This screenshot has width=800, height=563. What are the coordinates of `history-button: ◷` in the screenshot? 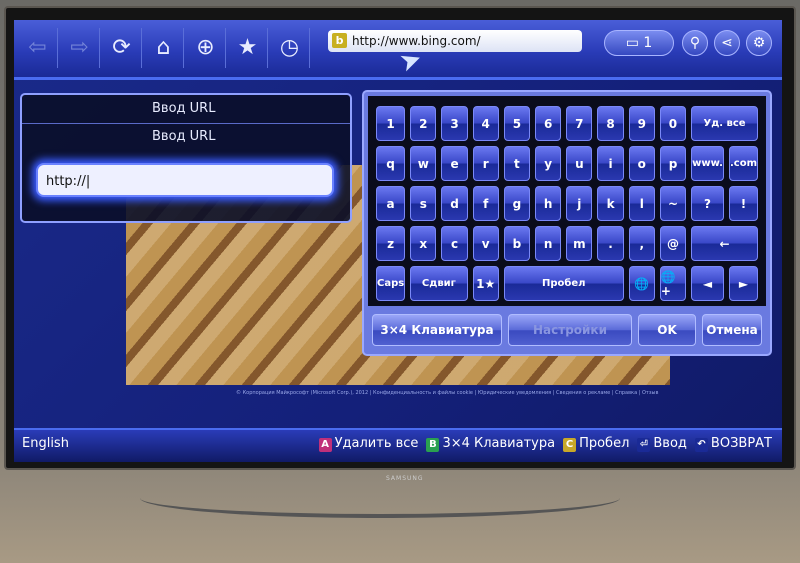 It's located at (290, 48).